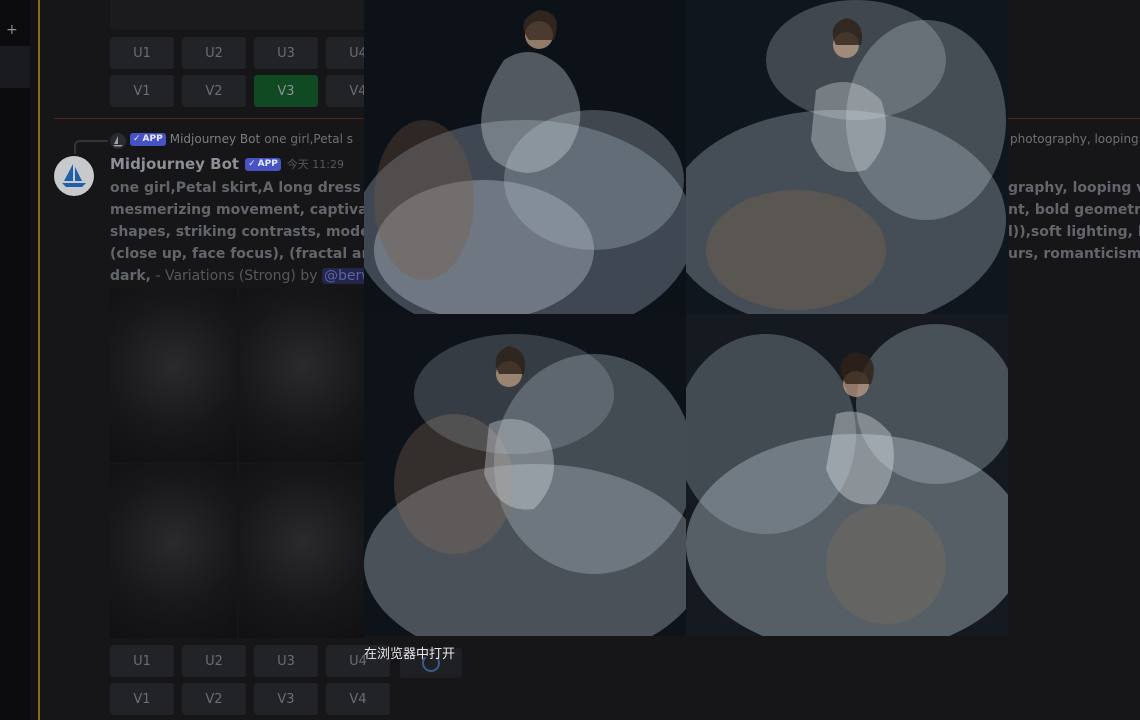 This screenshot has height=720, width=1140. What do you see at coordinates (250, 699) in the screenshot?
I see `bottom-variation-row: V1 V2 V3 V4` at bounding box center [250, 699].